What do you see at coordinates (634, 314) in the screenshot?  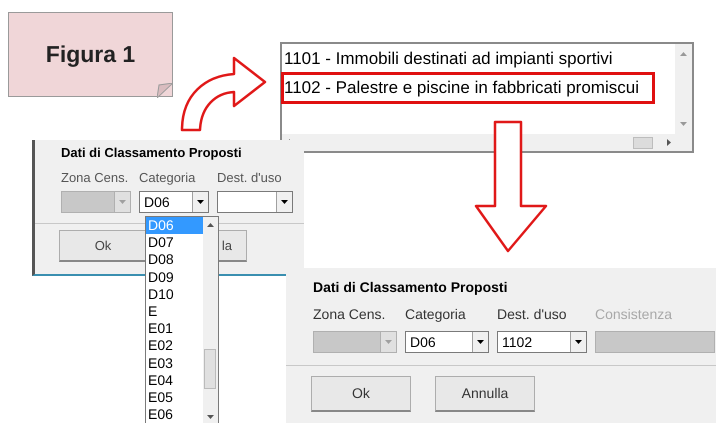 I see `field-label: Consistenza` at bounding box center [634, 314].